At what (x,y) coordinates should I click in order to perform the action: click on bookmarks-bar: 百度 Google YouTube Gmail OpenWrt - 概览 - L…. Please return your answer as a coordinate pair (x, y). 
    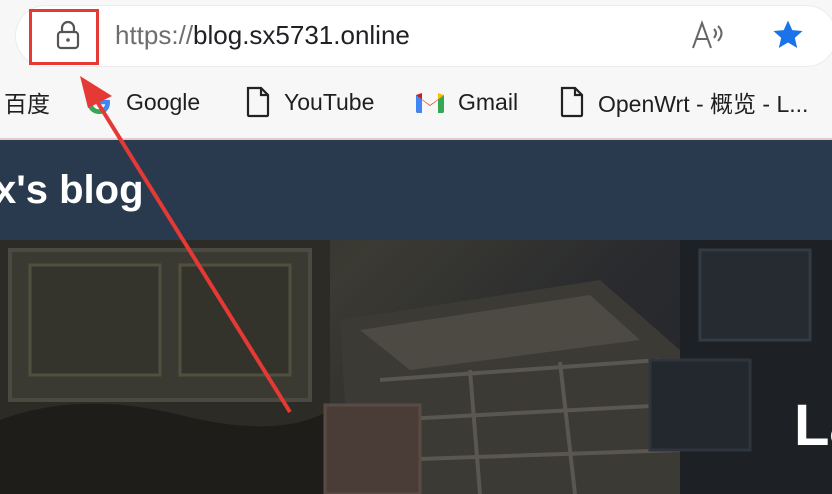
    Looking at the image, I should click on (416, 108).